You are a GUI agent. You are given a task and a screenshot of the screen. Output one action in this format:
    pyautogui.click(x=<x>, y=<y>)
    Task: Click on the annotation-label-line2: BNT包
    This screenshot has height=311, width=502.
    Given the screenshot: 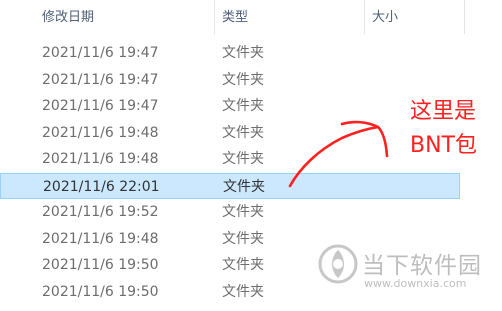 What is the action you would take?
    pyautogui.click(x=443, y=145)
    